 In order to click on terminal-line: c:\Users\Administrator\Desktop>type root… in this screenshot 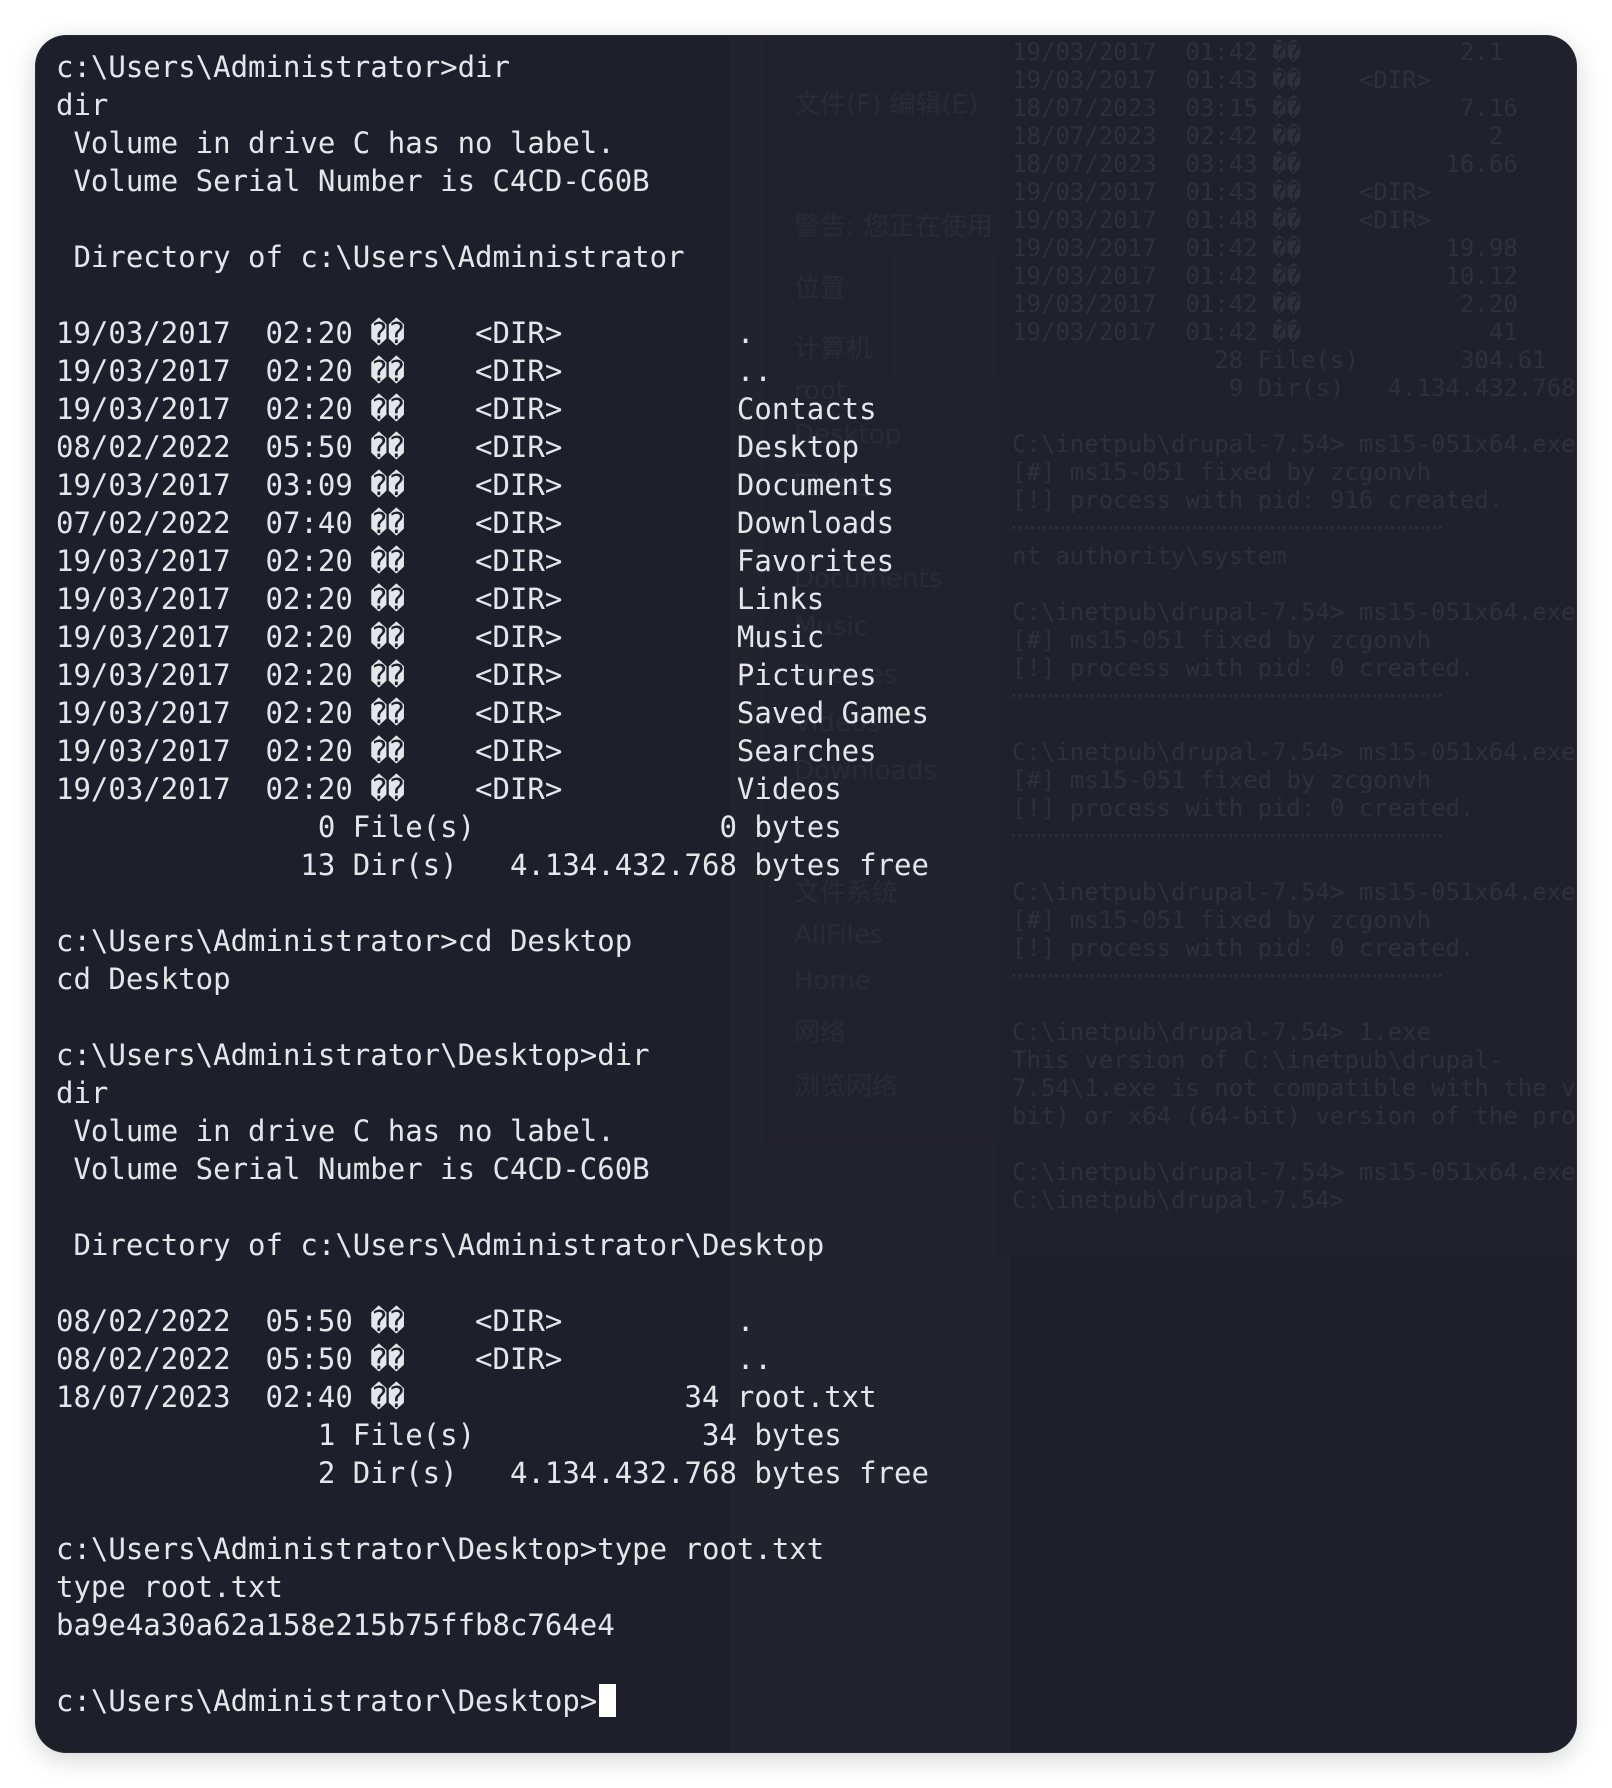, I will do `click(440, 1549)`.